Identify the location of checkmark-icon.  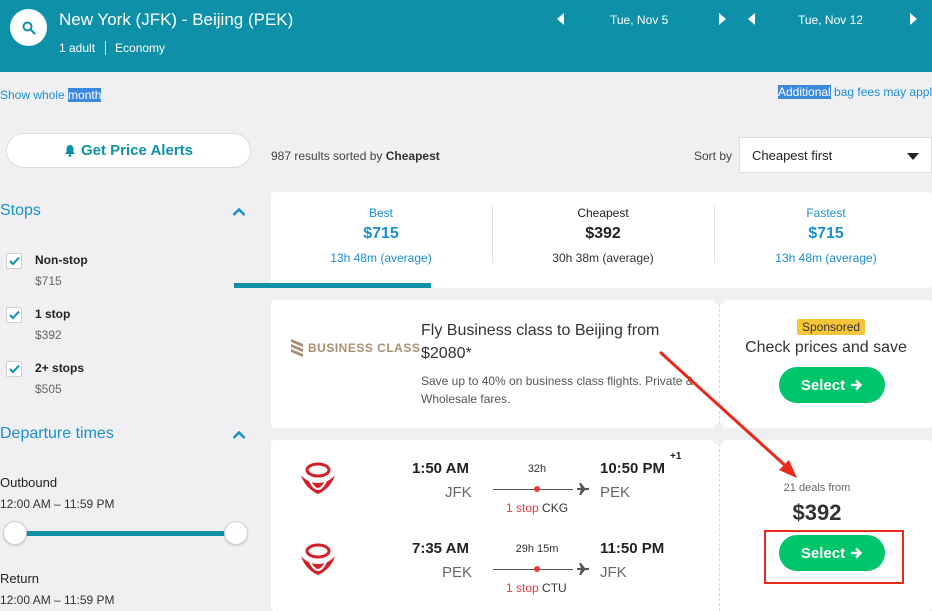
(14, 369).